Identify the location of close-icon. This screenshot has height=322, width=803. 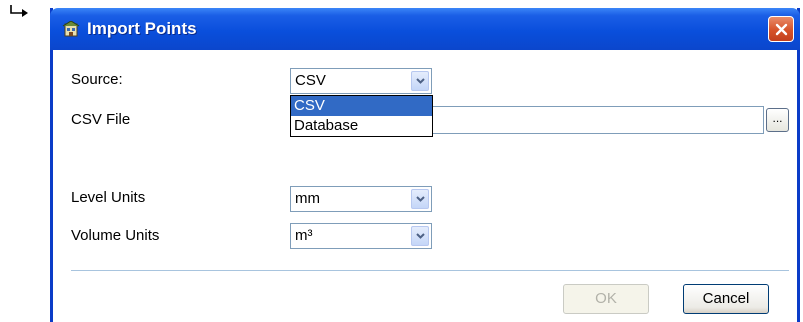
(781, 29).